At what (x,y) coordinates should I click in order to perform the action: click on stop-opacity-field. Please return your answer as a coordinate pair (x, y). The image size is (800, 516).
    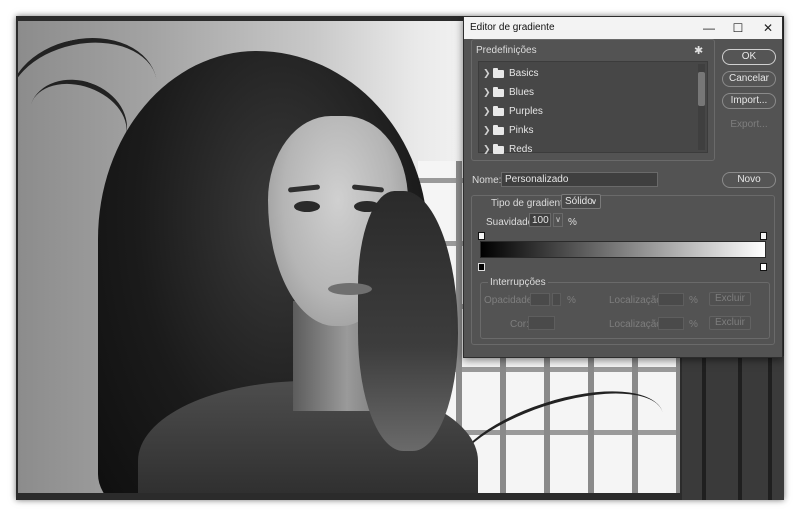
    Looking at the image, I should click on (540, 299).